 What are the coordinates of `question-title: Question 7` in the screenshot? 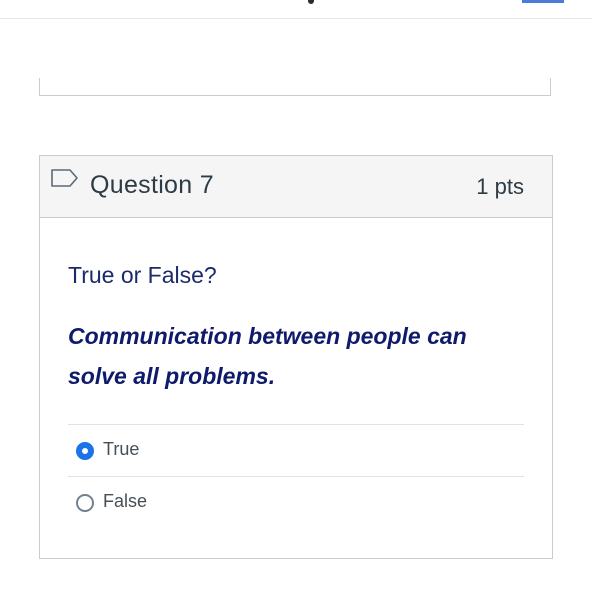 It's located at (152, 185).